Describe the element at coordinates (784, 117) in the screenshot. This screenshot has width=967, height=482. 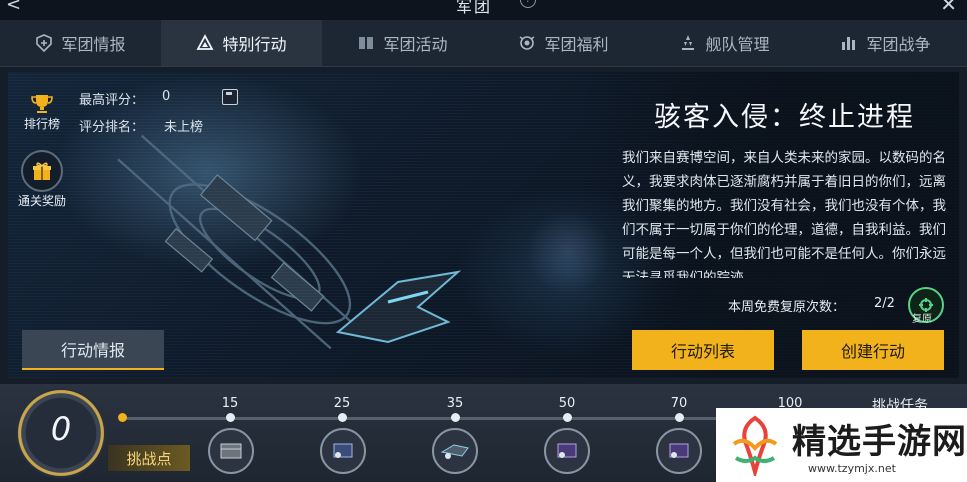
I see `operation-title: 骇客入侵：终止进程` at that location.